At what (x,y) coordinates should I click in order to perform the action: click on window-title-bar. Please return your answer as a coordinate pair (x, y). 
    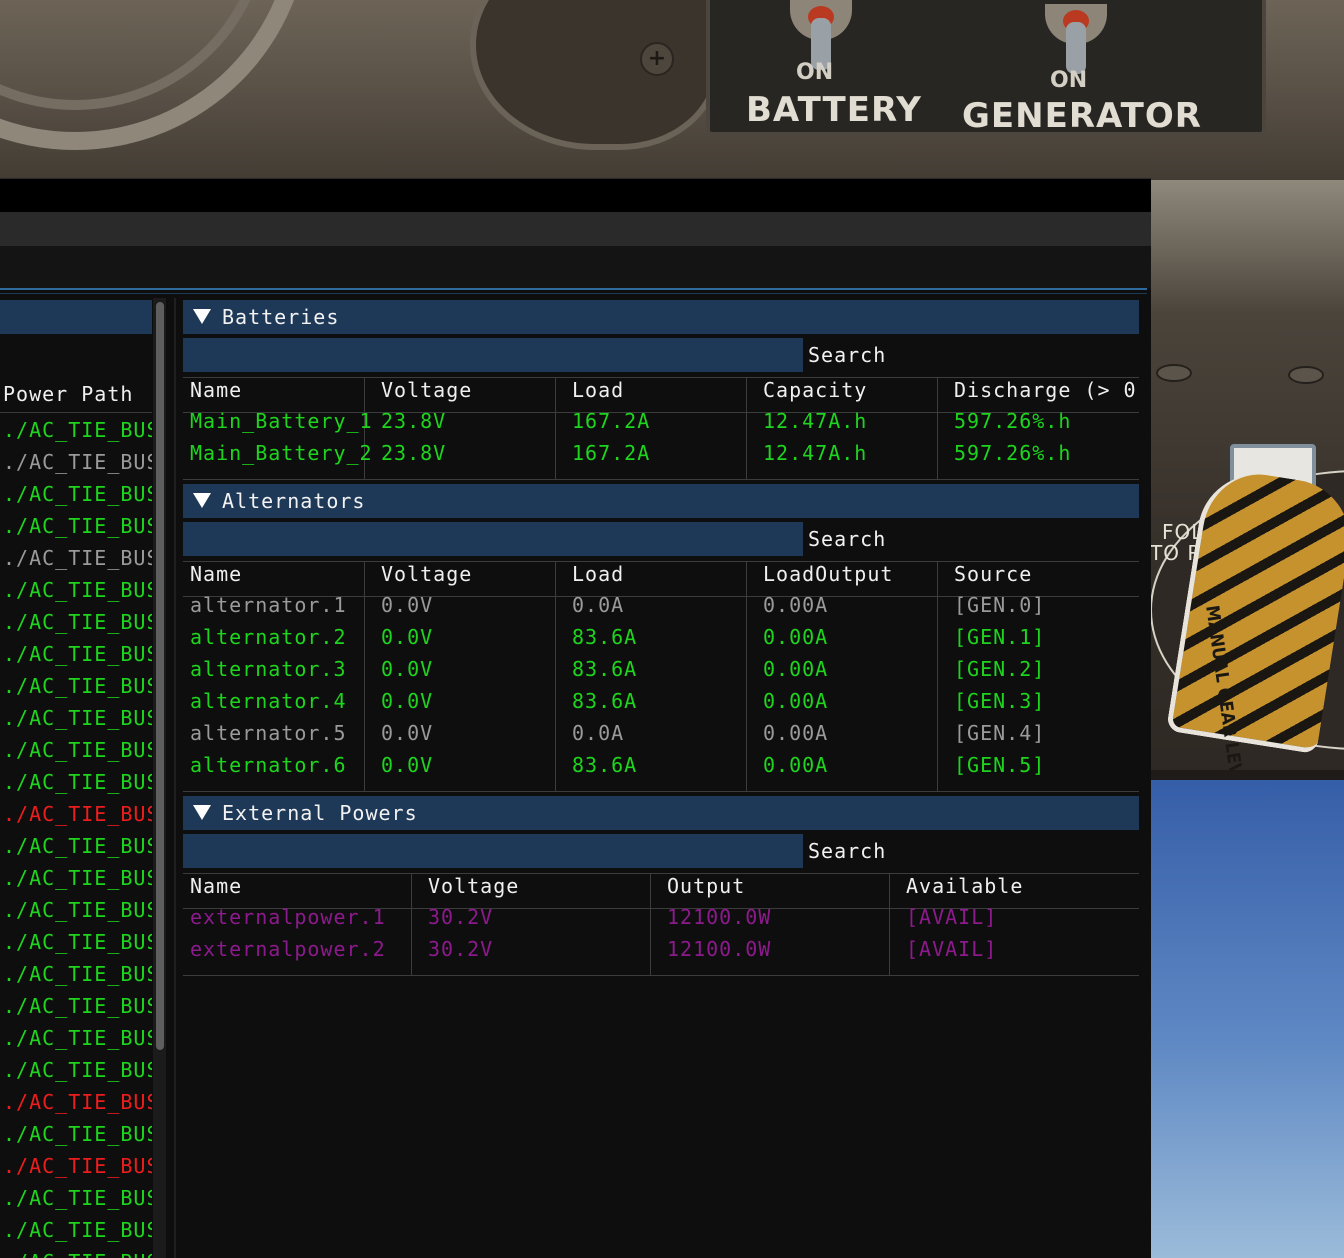
    Looking at the image, I should click on (575, 195).